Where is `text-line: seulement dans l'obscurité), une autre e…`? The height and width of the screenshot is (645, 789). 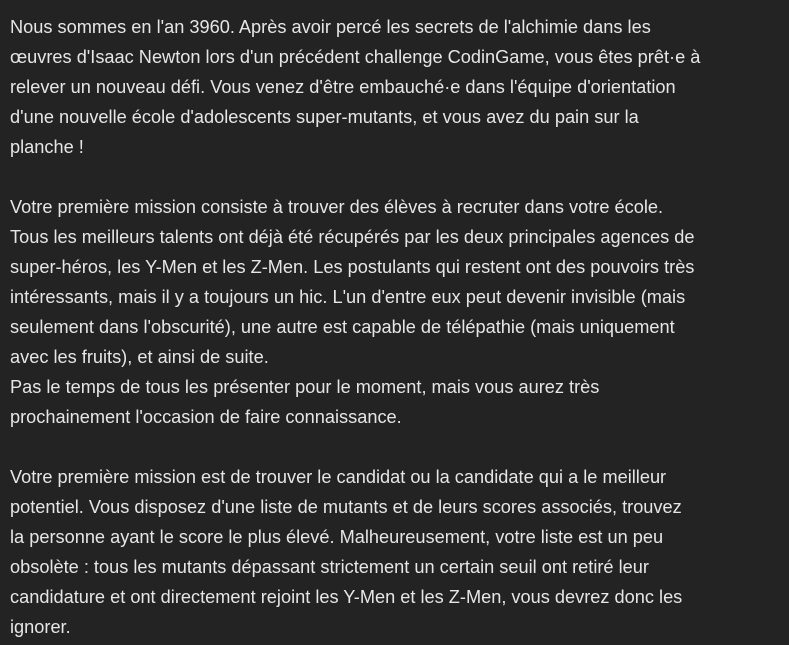 text-line: seulement dans l'obscurité), une autre e… is located at coordinates (342, 327).